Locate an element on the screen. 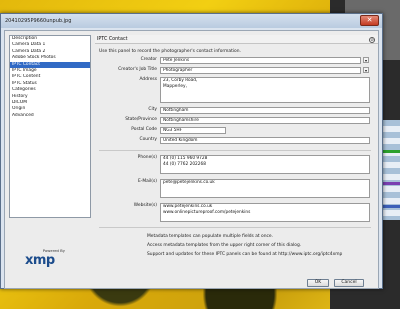 The width and height of the screenshot is (400, 309). sidebar-item-advanced: Advanced is located at coordinates (50, 116).